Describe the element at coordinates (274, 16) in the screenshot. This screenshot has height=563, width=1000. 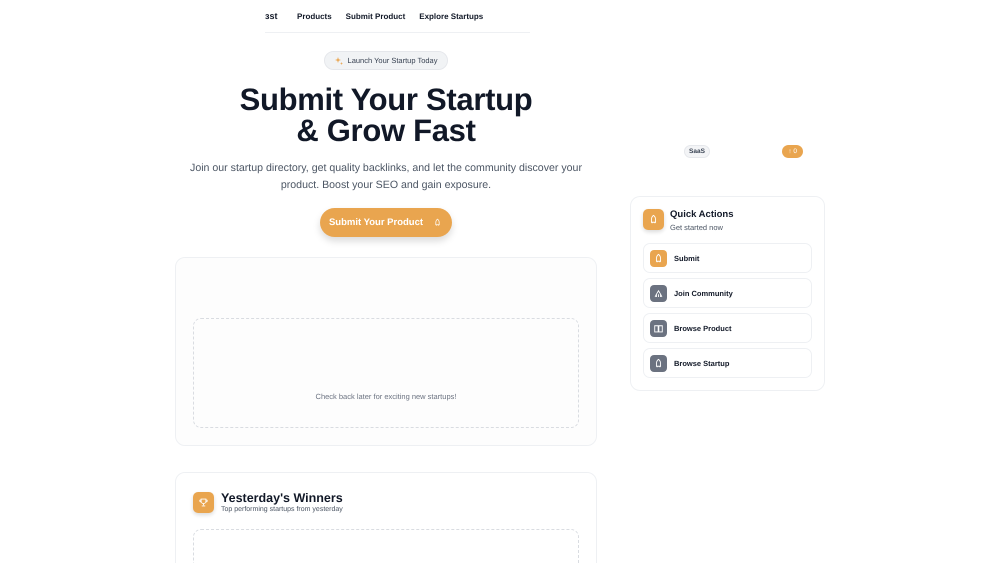
I see `site-logo: ɜst` at that location.